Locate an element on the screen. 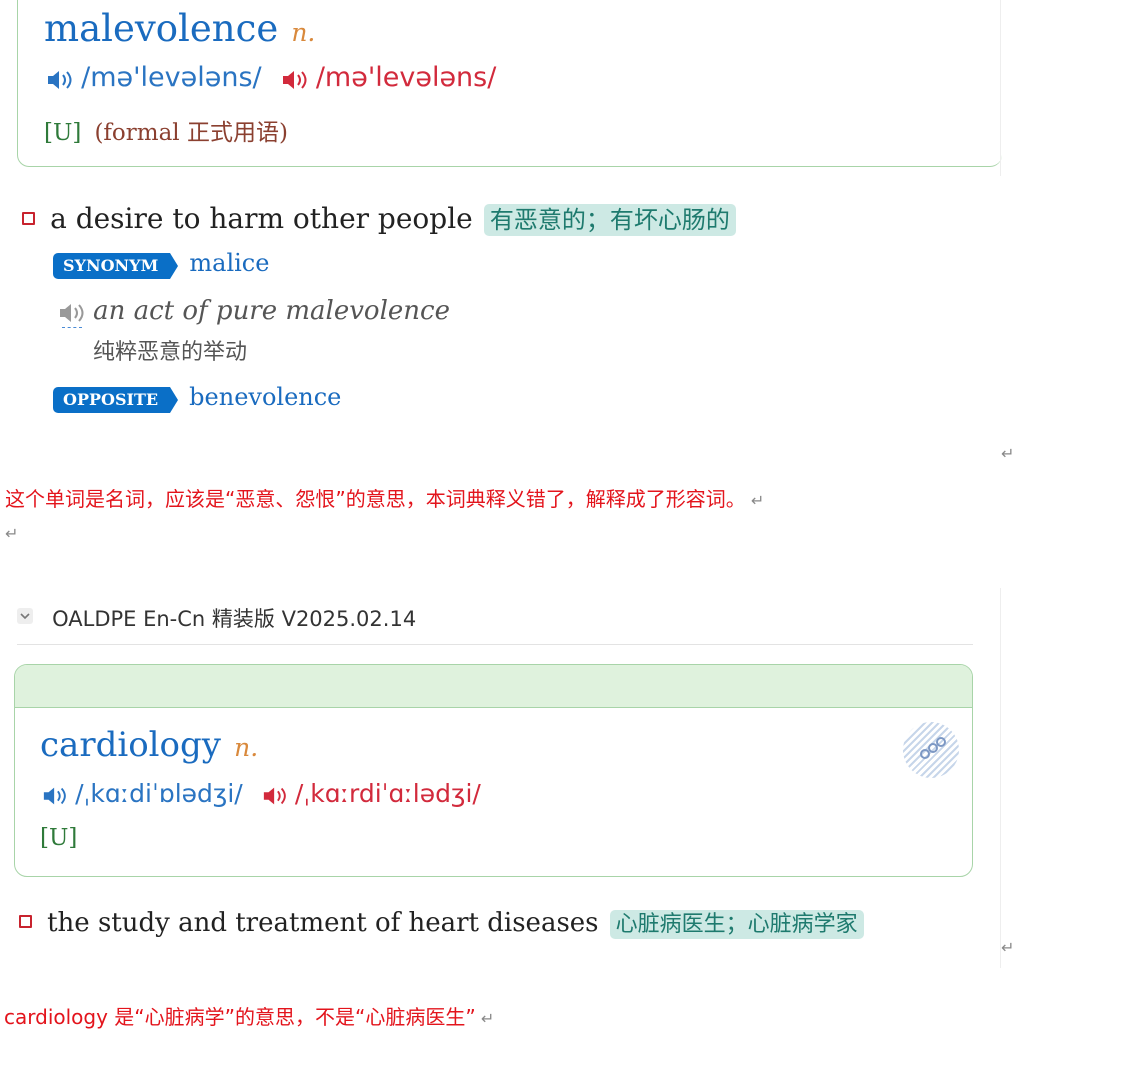  opposite-badge: OPPOSITE is located at coordinates (116, 400).